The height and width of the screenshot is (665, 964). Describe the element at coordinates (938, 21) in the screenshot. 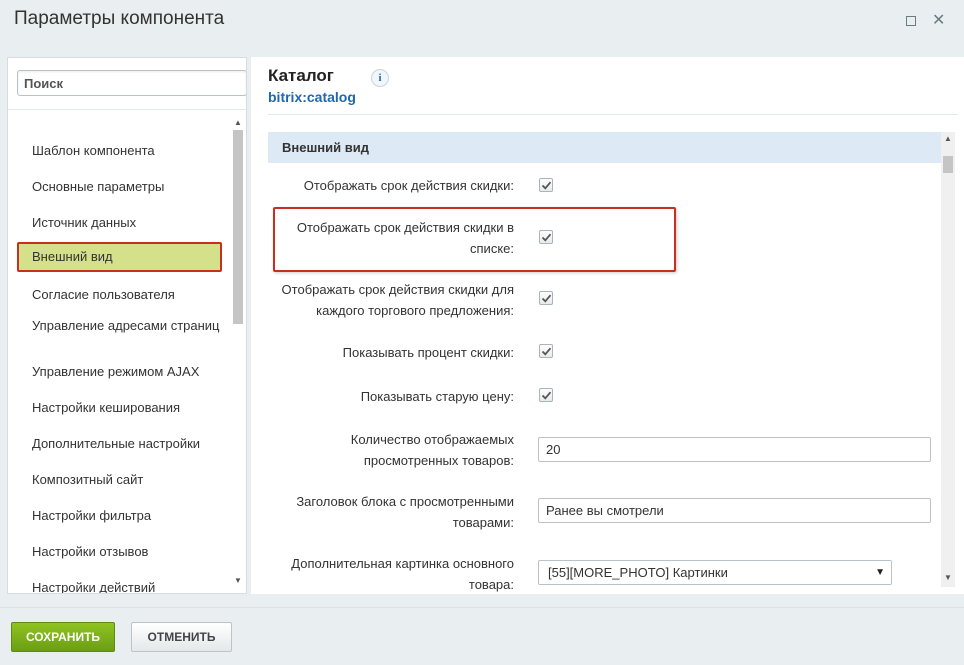

I see `close-icon: ✕` at that location.